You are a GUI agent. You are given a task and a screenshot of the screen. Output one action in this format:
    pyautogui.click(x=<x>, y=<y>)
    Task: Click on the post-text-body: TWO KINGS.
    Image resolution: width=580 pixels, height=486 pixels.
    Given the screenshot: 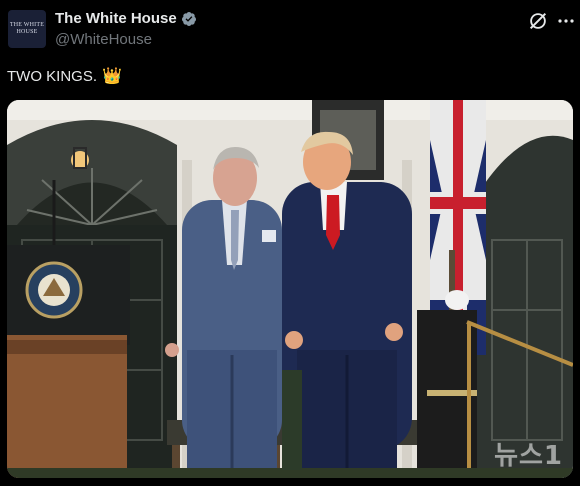 What is the action you would take?
    pyautogui.click(x=52, y=76)
    